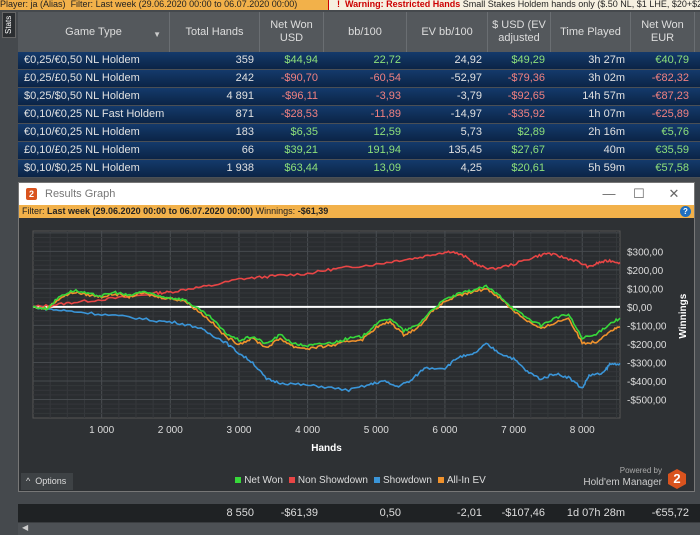  What do you see at coordinates (606, 168) in the screenshot?
I see `cell-time-played: 5h 59m` at bounding box center [606, 168].